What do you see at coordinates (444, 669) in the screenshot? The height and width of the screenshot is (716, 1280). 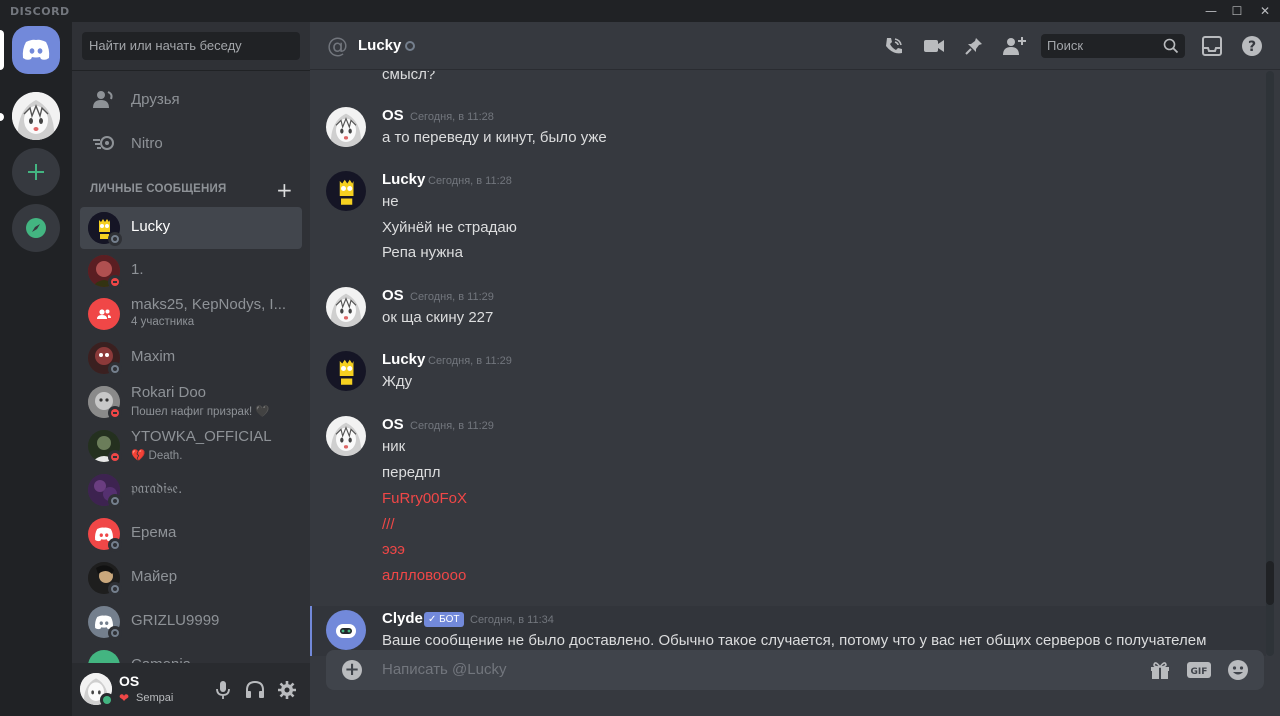 I see `message-input: Написать @Lucky` at bounding box center [444, 669].